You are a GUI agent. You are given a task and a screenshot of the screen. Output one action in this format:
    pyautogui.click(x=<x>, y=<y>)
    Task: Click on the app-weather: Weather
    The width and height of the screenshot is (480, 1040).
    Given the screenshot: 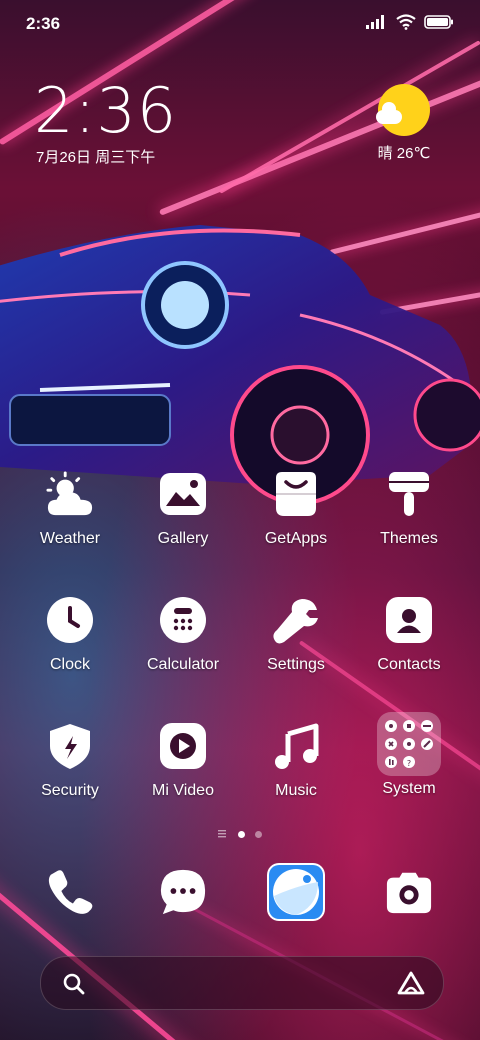 What is the action you would take?
    pyautogui.click(x=70, y=509)
    